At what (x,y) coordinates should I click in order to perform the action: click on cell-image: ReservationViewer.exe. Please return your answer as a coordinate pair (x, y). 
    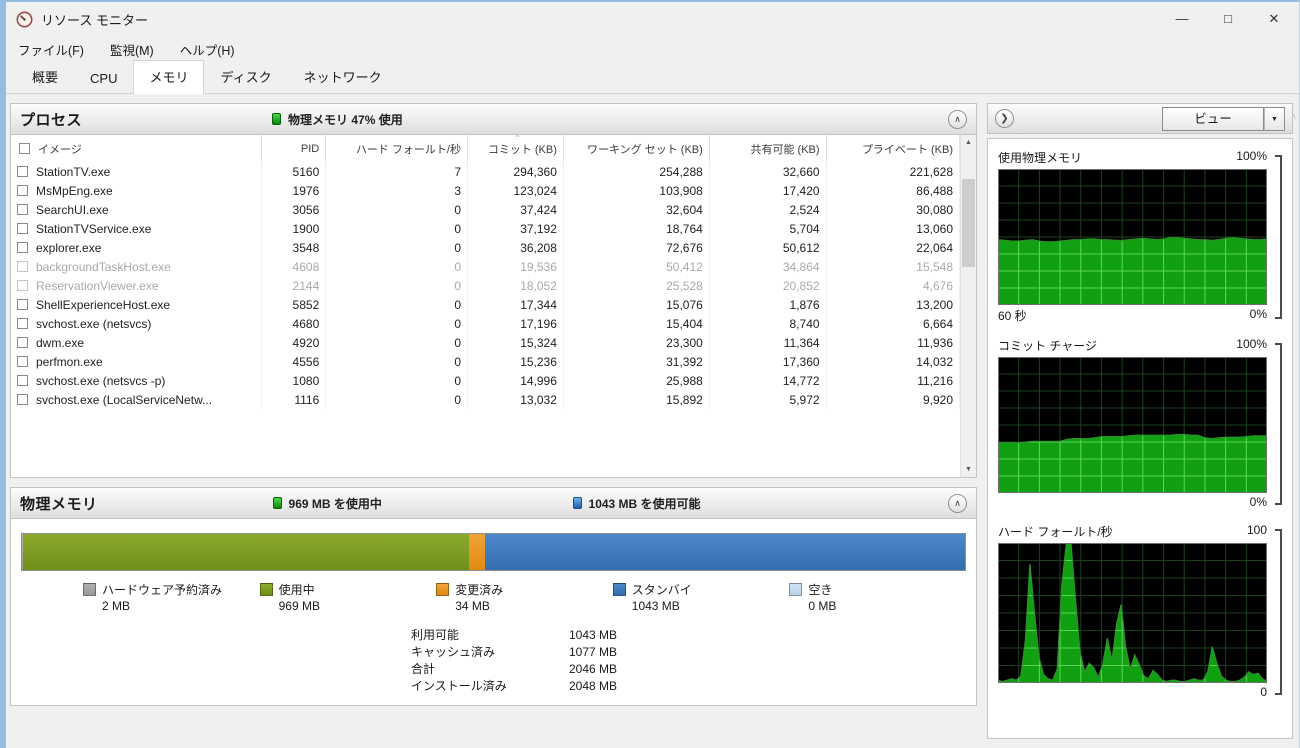
    Looking at the image, I should click on (136, 285).